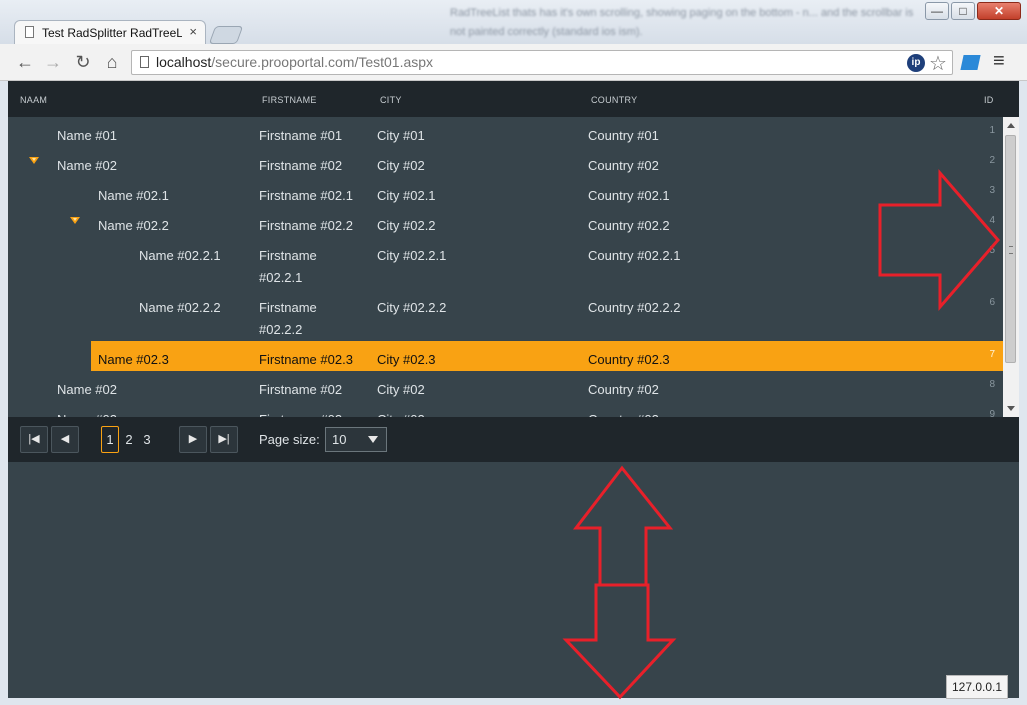 The image size is (1027, 705). What do you see at coordinates (619, 641) in the screenshot?
I see `down-arrow-annotation` at bounding box center [619, 641].